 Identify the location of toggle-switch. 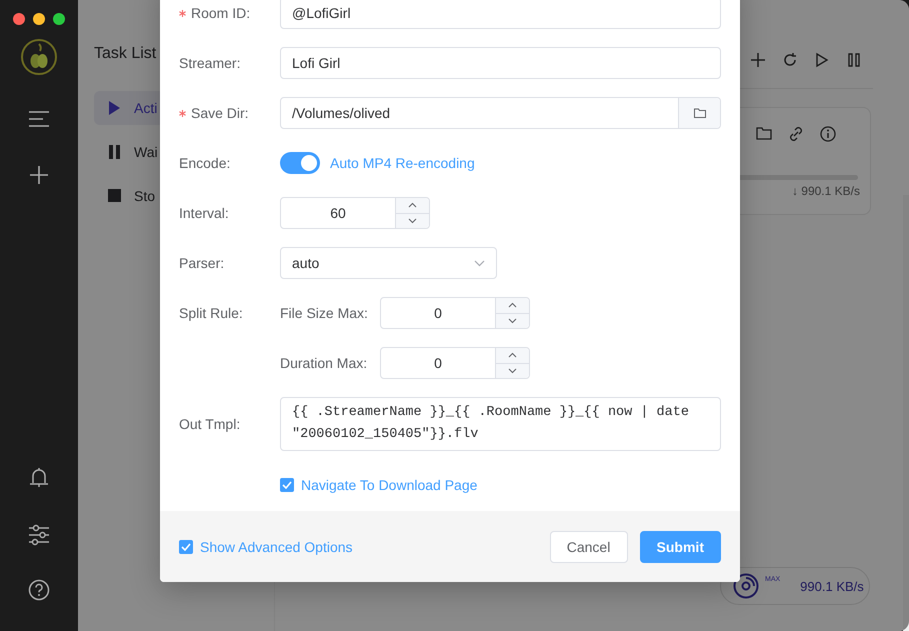
(300, 163).